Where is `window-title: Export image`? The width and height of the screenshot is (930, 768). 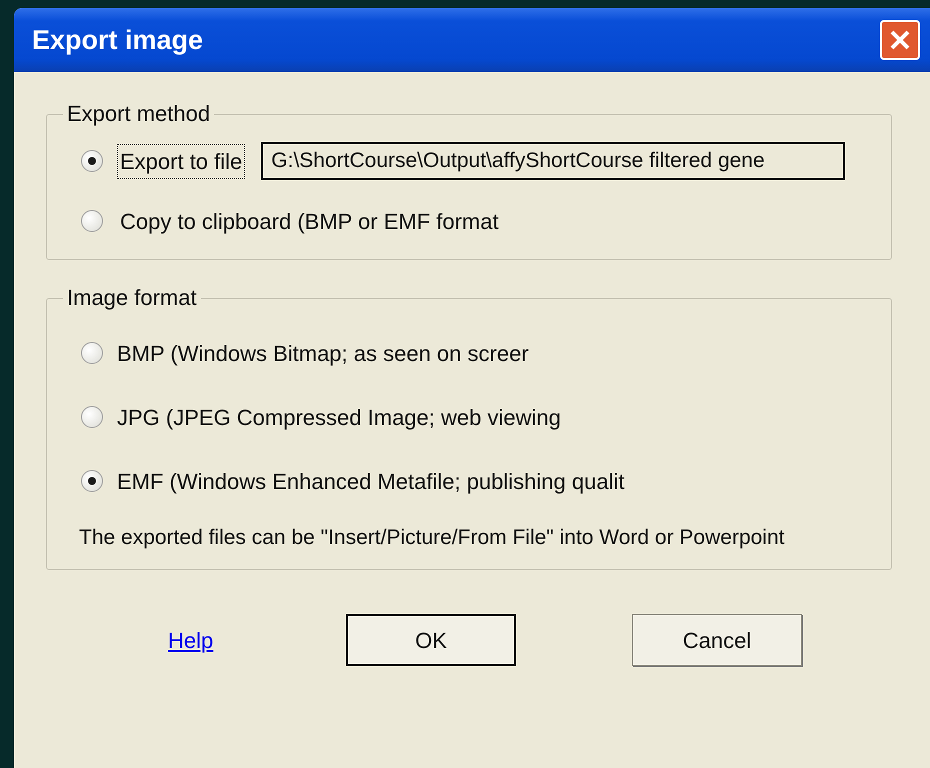
window-title: Export image is located at coordinates (118, 40).